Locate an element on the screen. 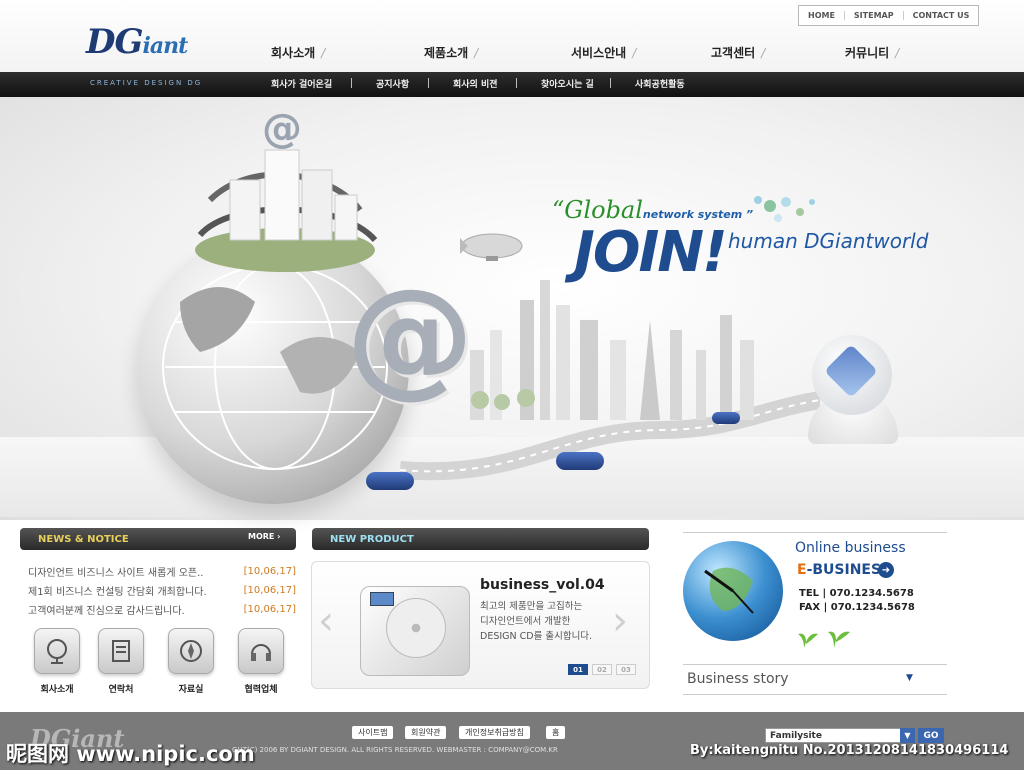 This screenshot has width=1024, height=770. subnav-vision: 회사의 비젼 is located at coordinates (475, 83).